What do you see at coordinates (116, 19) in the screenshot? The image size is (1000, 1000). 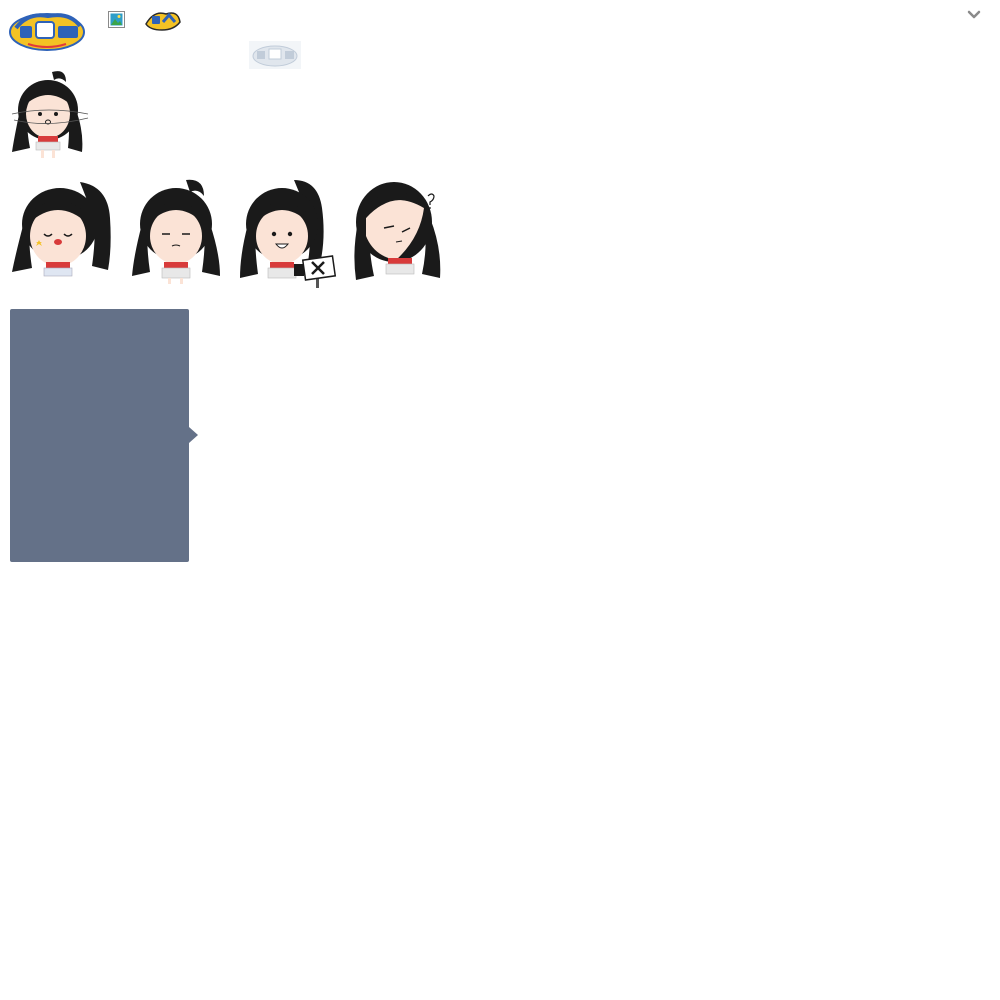 I see `broken-image-icon` at bounding box center [116, 19].